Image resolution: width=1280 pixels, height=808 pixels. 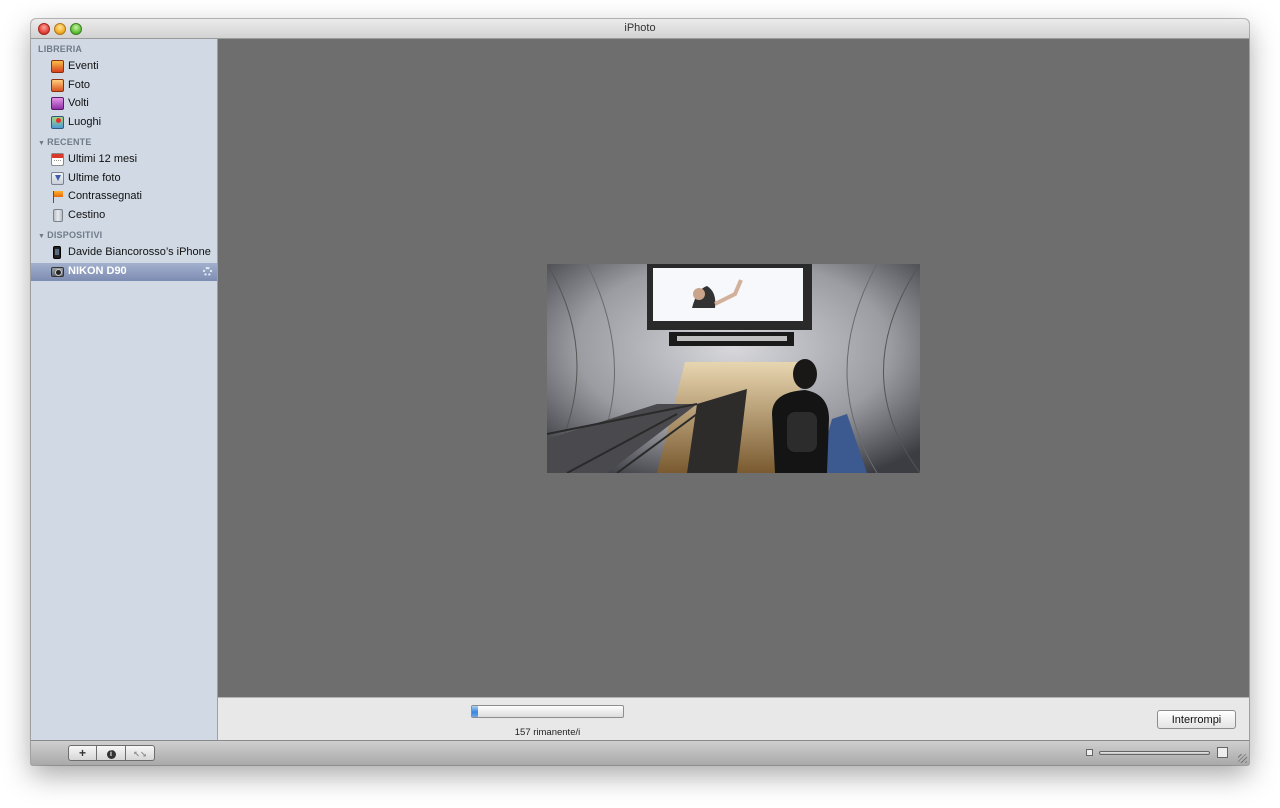 What do you see at coordinates (207, 271) in the screenshot?
I see `activity-spinner-icon` at bounding box center [207, 271].